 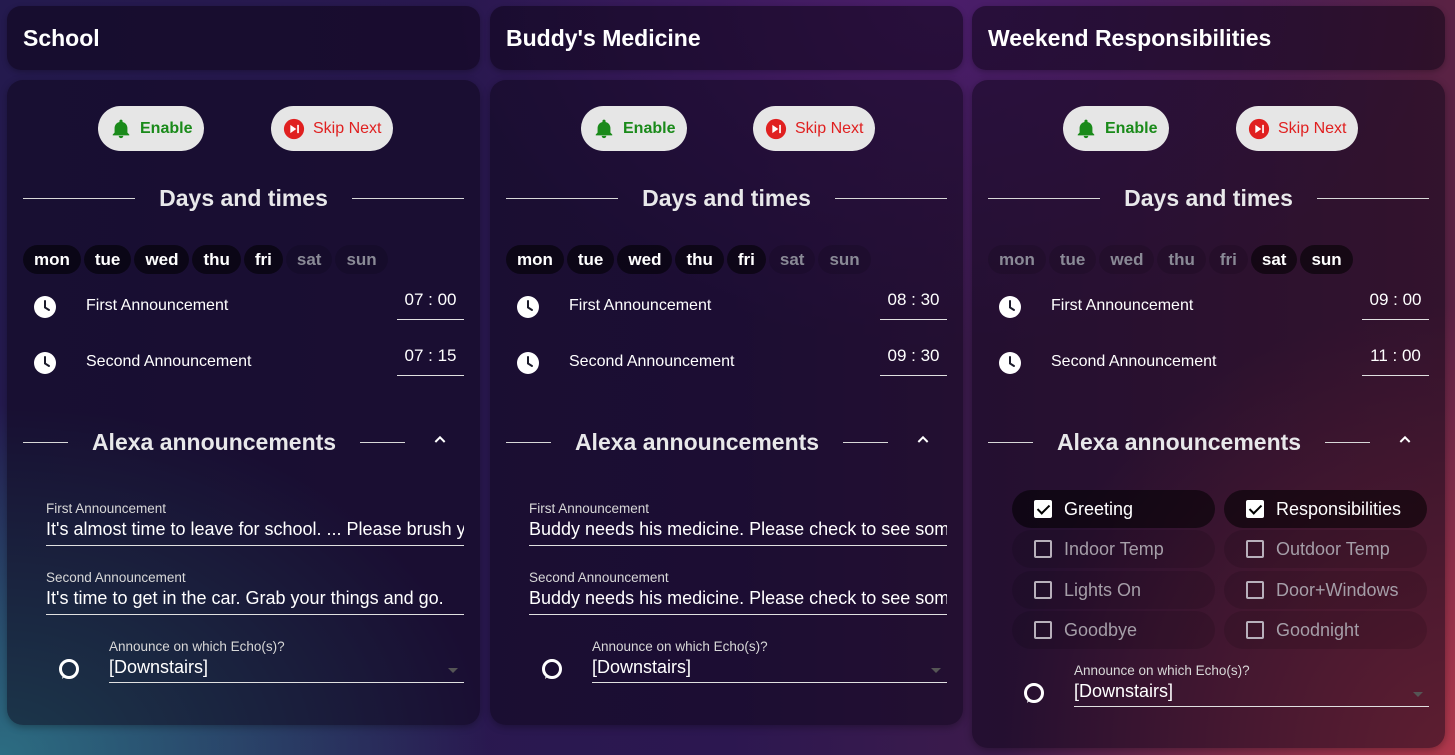 I want to click on option-goodbye: Goodbye, so click(x=1113, y=630).